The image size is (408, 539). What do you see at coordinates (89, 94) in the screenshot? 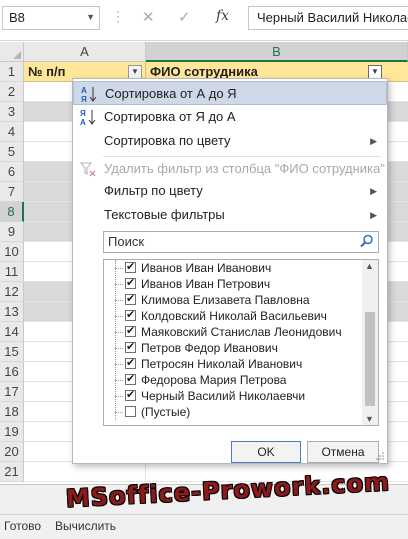
I see `sort-ascending-icon: А Я` at bounding box center [89, 94].